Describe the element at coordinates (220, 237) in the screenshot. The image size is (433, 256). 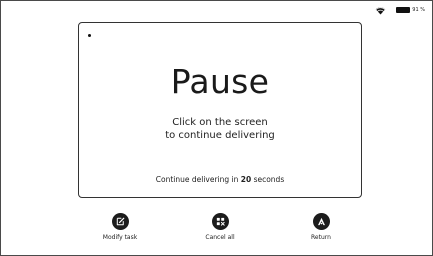
I see `cancel-all-label: Cancel all` at that location.